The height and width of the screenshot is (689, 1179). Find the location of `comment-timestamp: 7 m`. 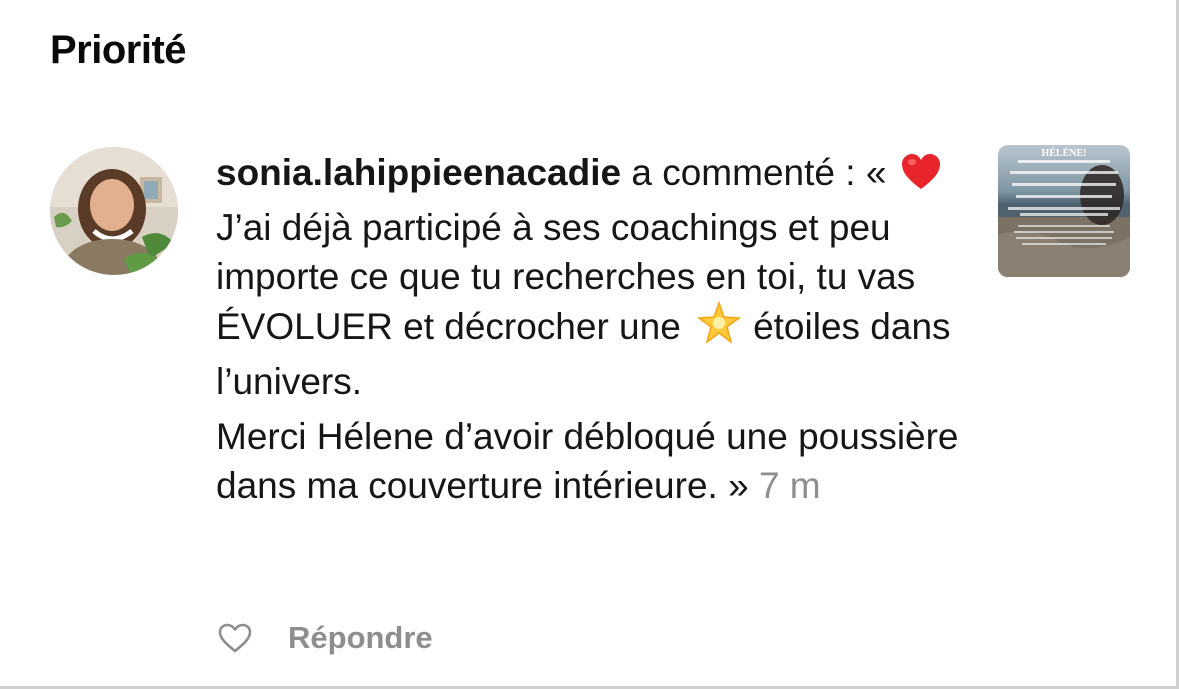

comment-timestamp: 7 m is located at coordinates (789, 485).